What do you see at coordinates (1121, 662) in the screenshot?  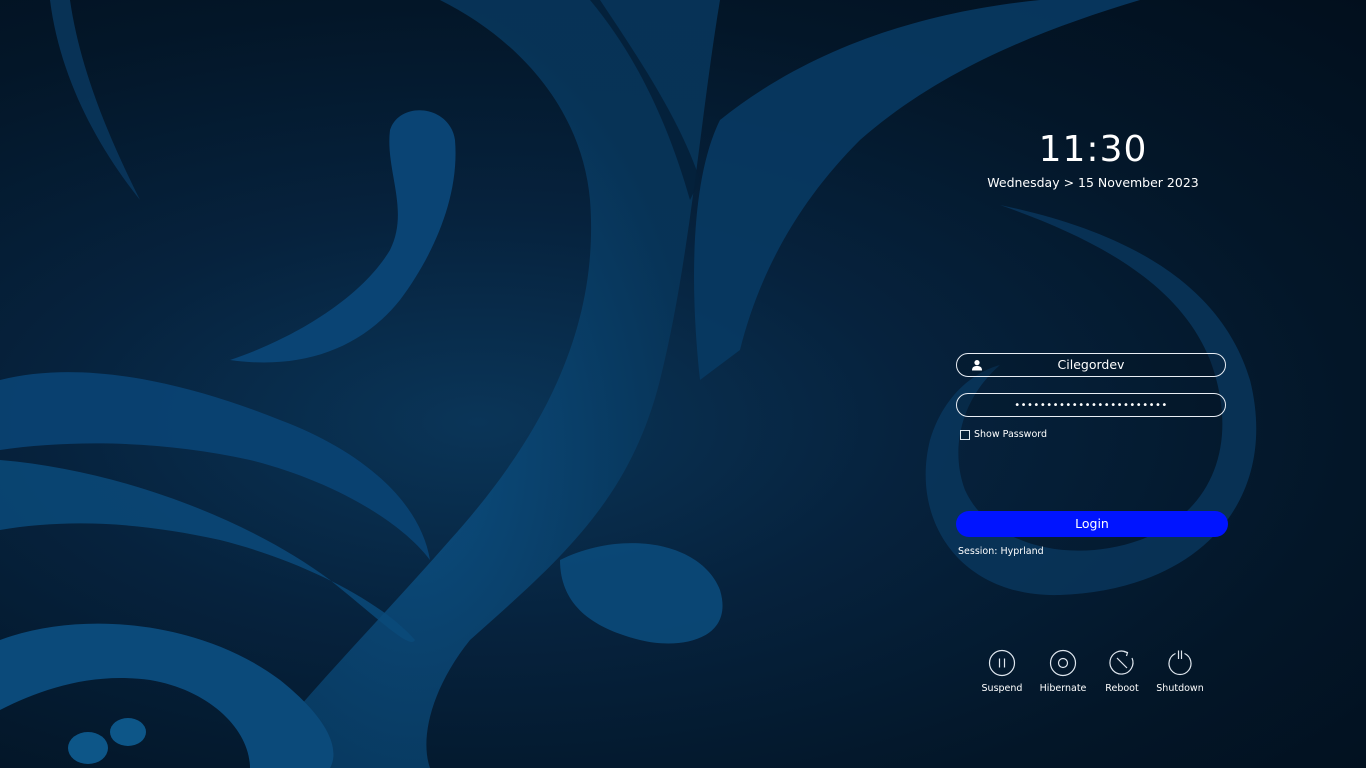 I see `reboot-icon` at bounding box center [1121, 662].